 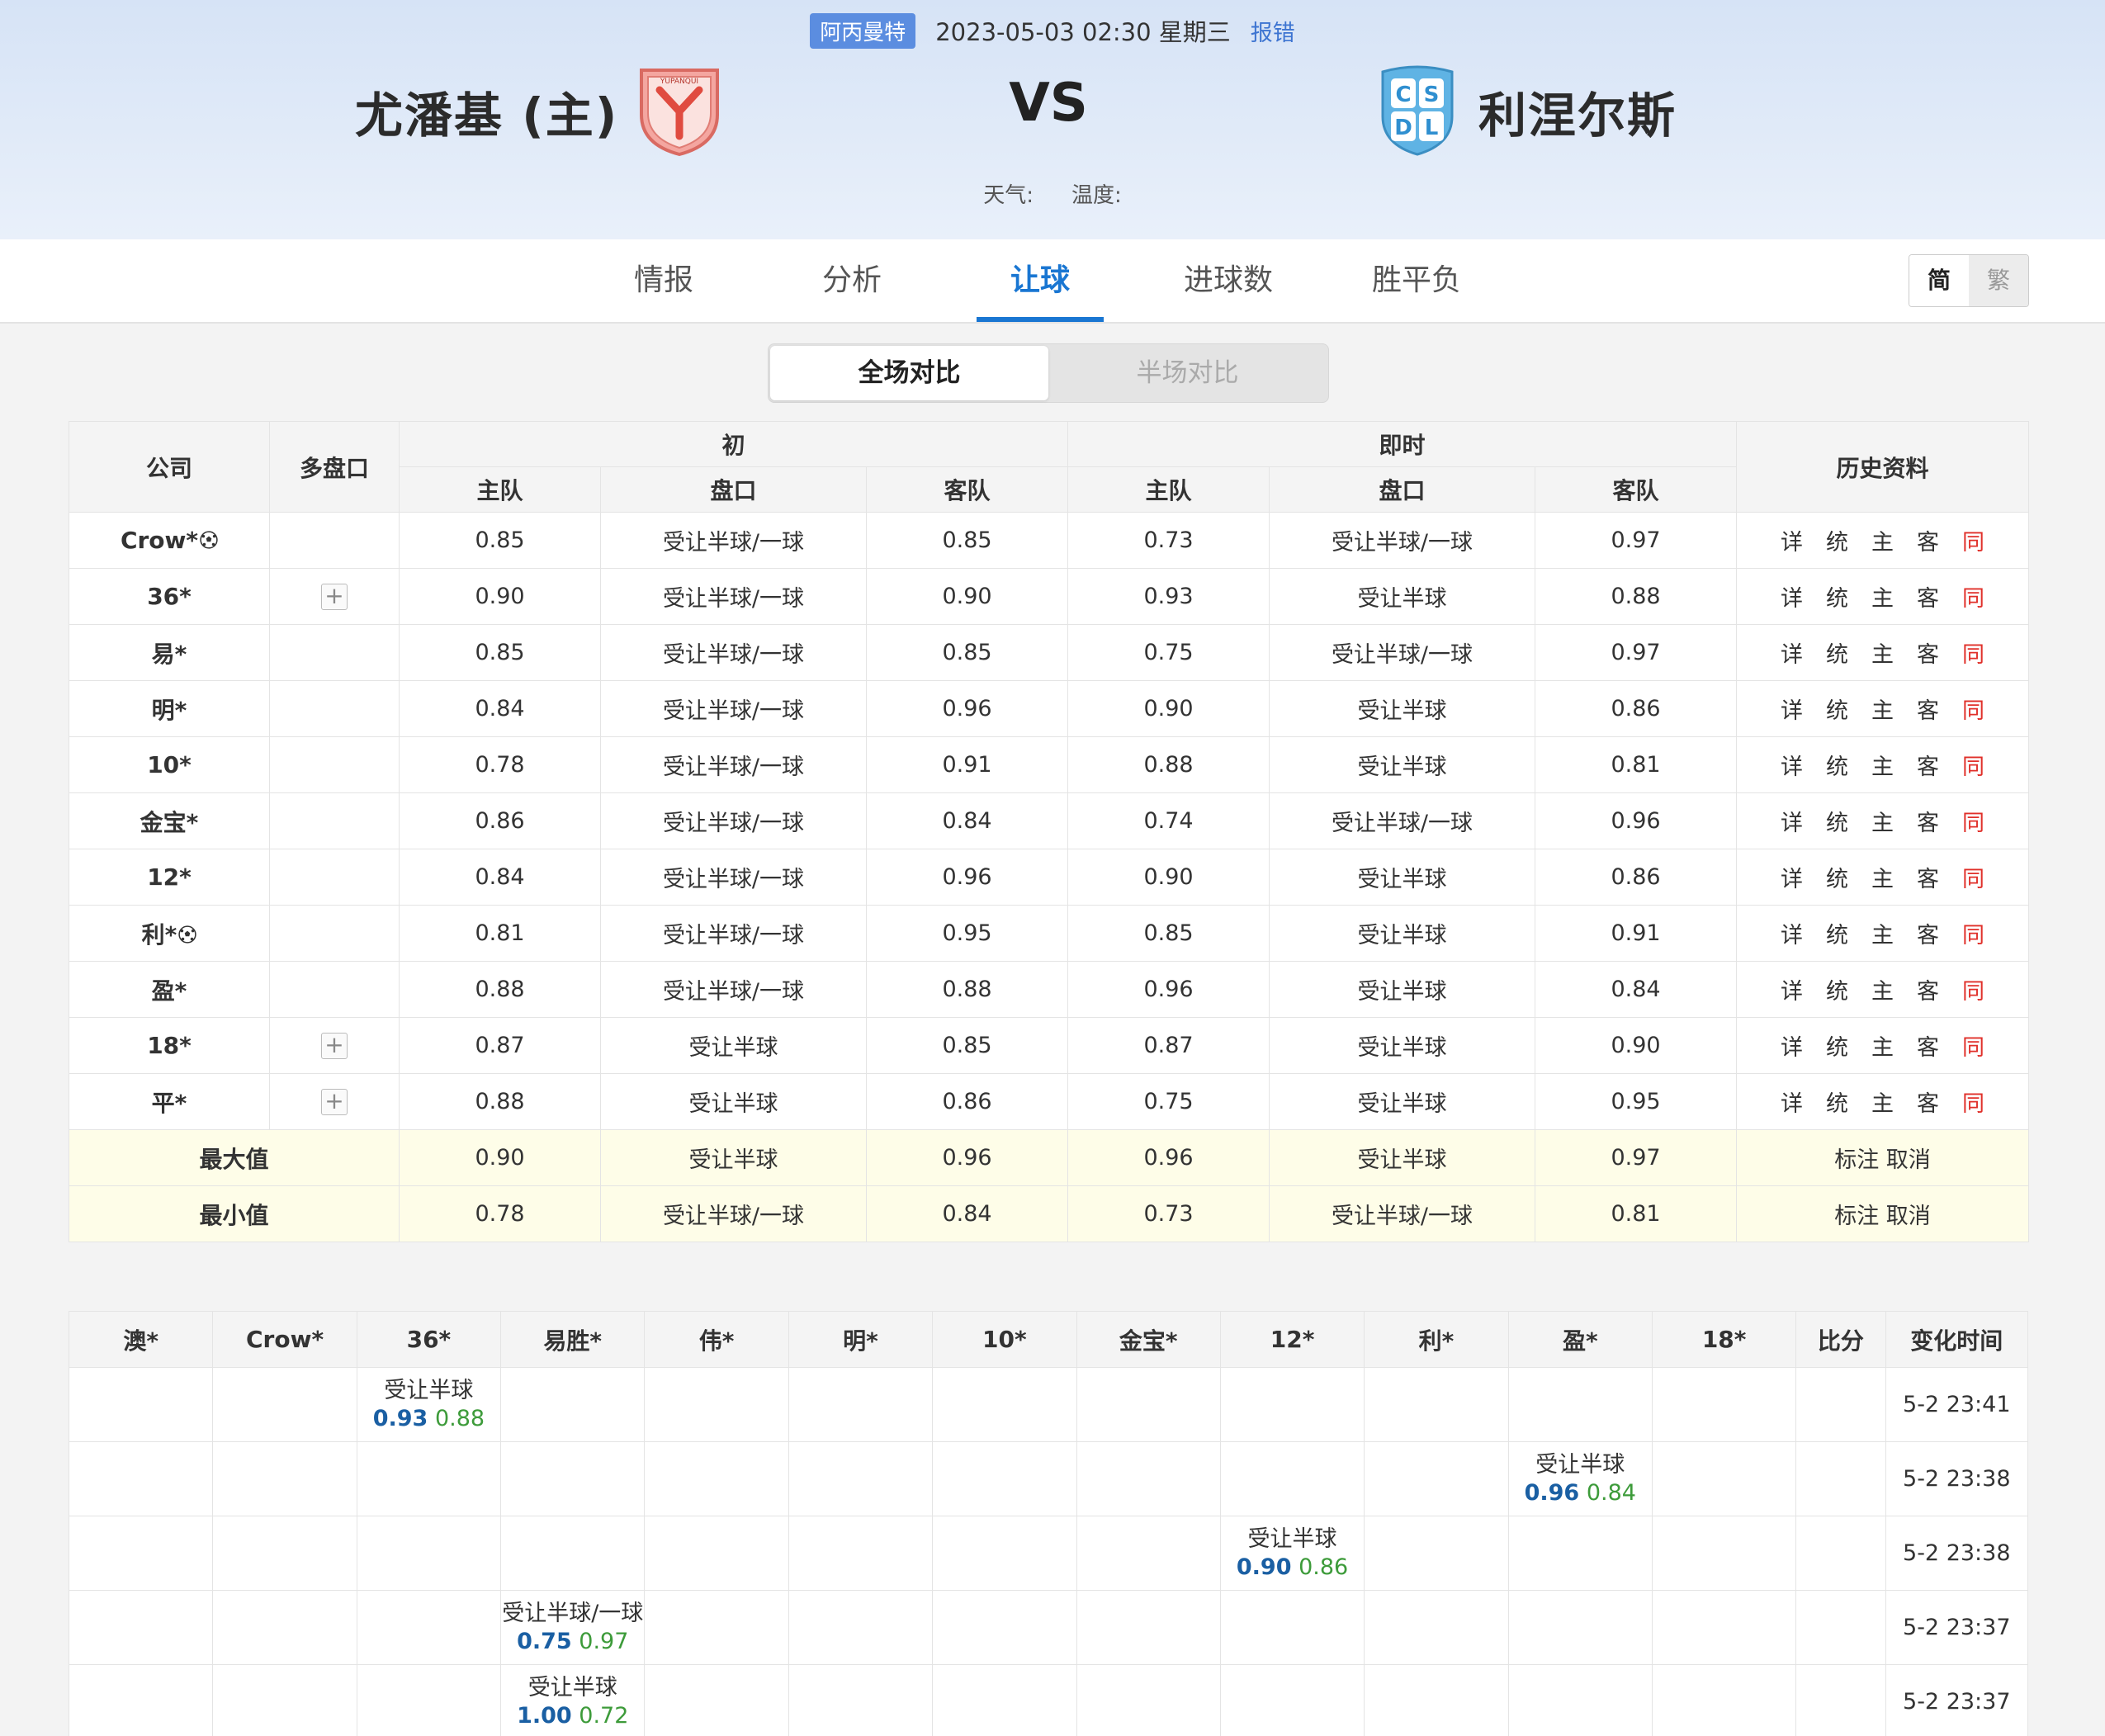 I want to click on company-cell: 36*, so click(x=169, y=596).